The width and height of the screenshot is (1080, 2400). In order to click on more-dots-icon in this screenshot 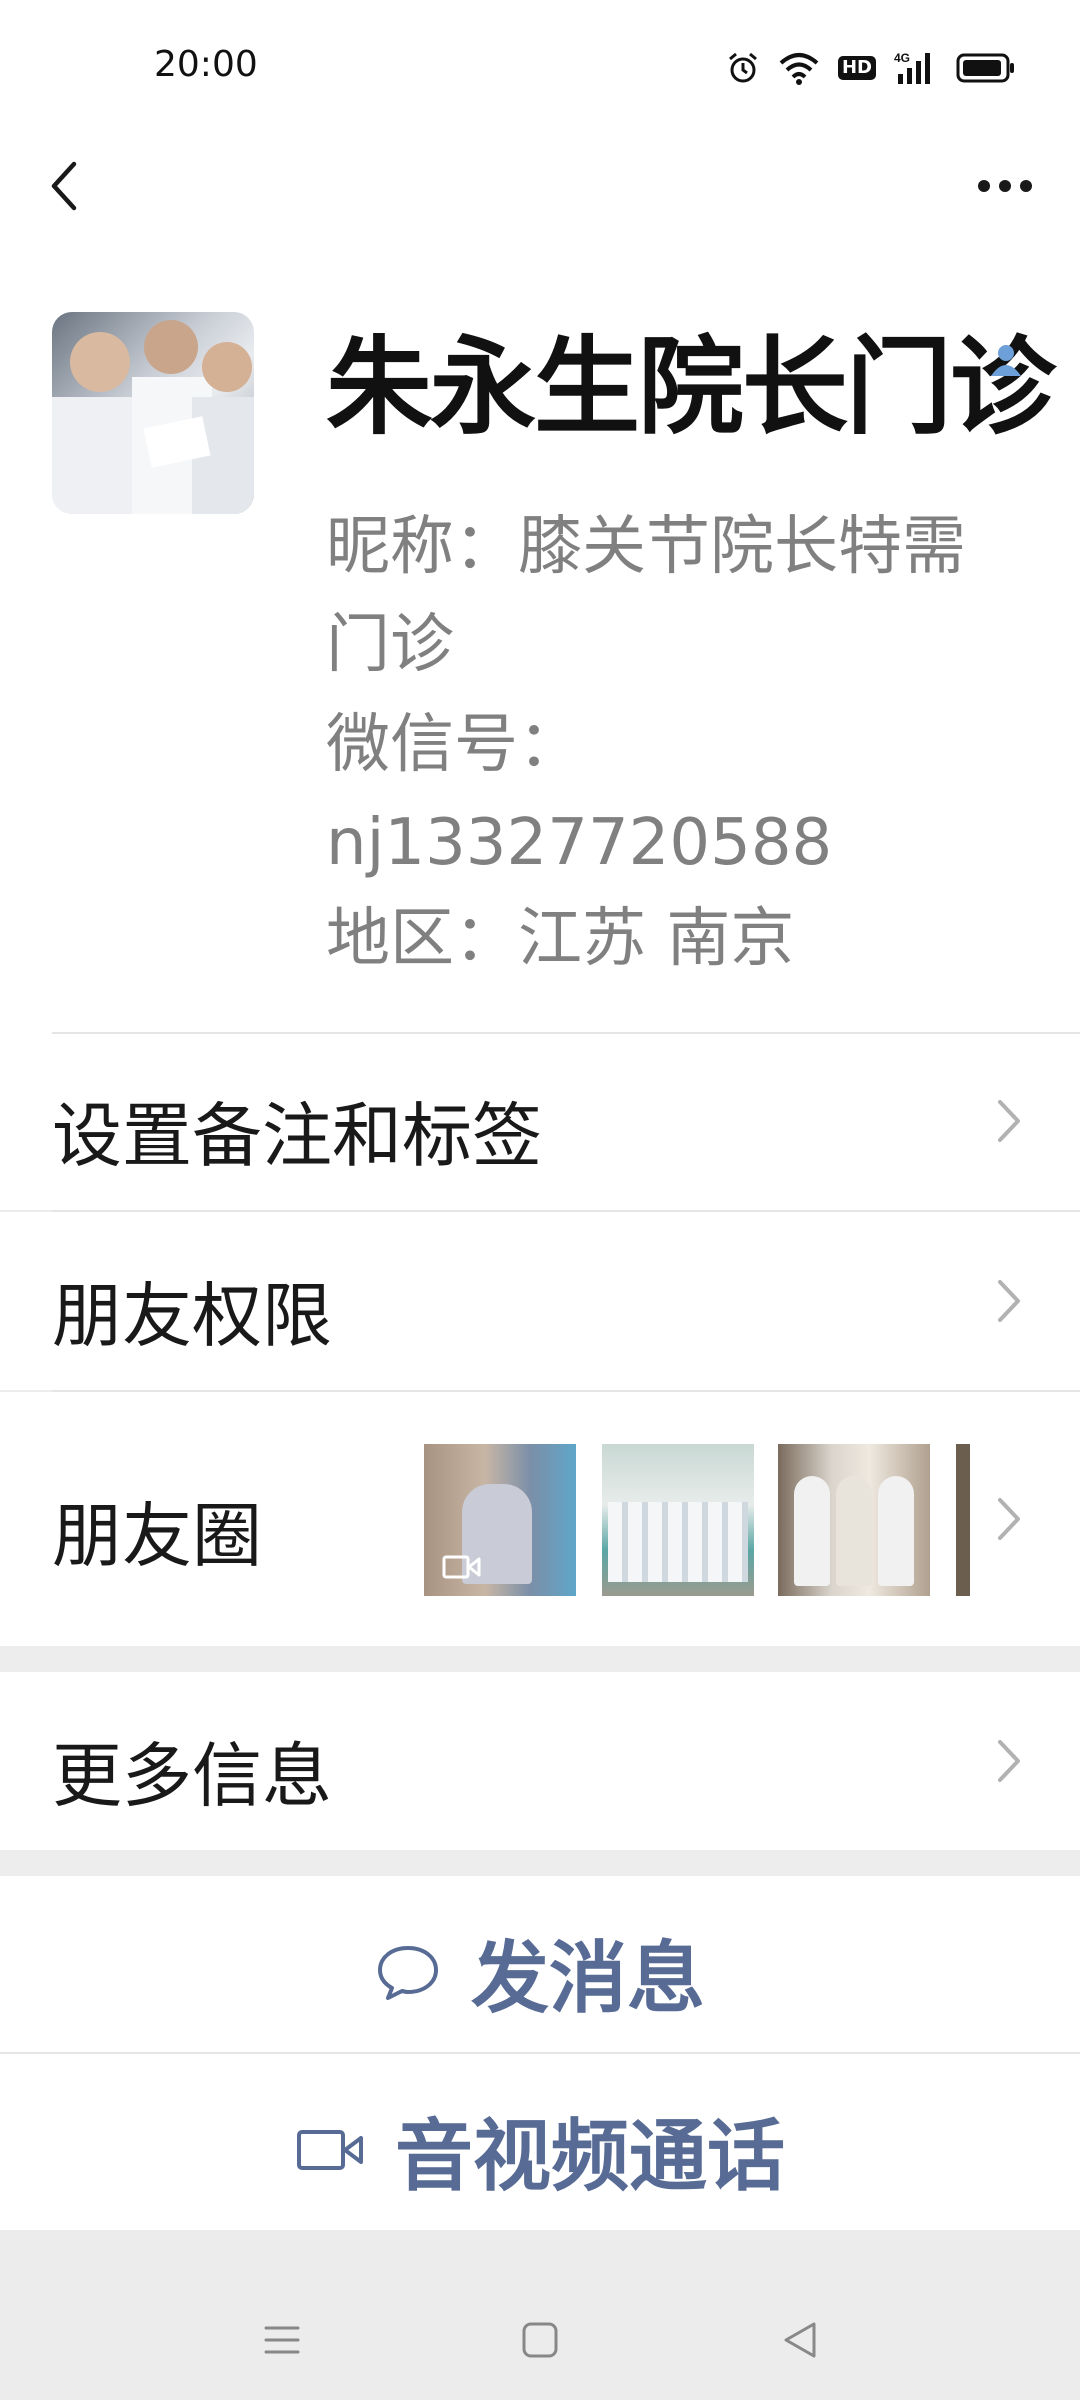, I will do `click(1005, 186)`.